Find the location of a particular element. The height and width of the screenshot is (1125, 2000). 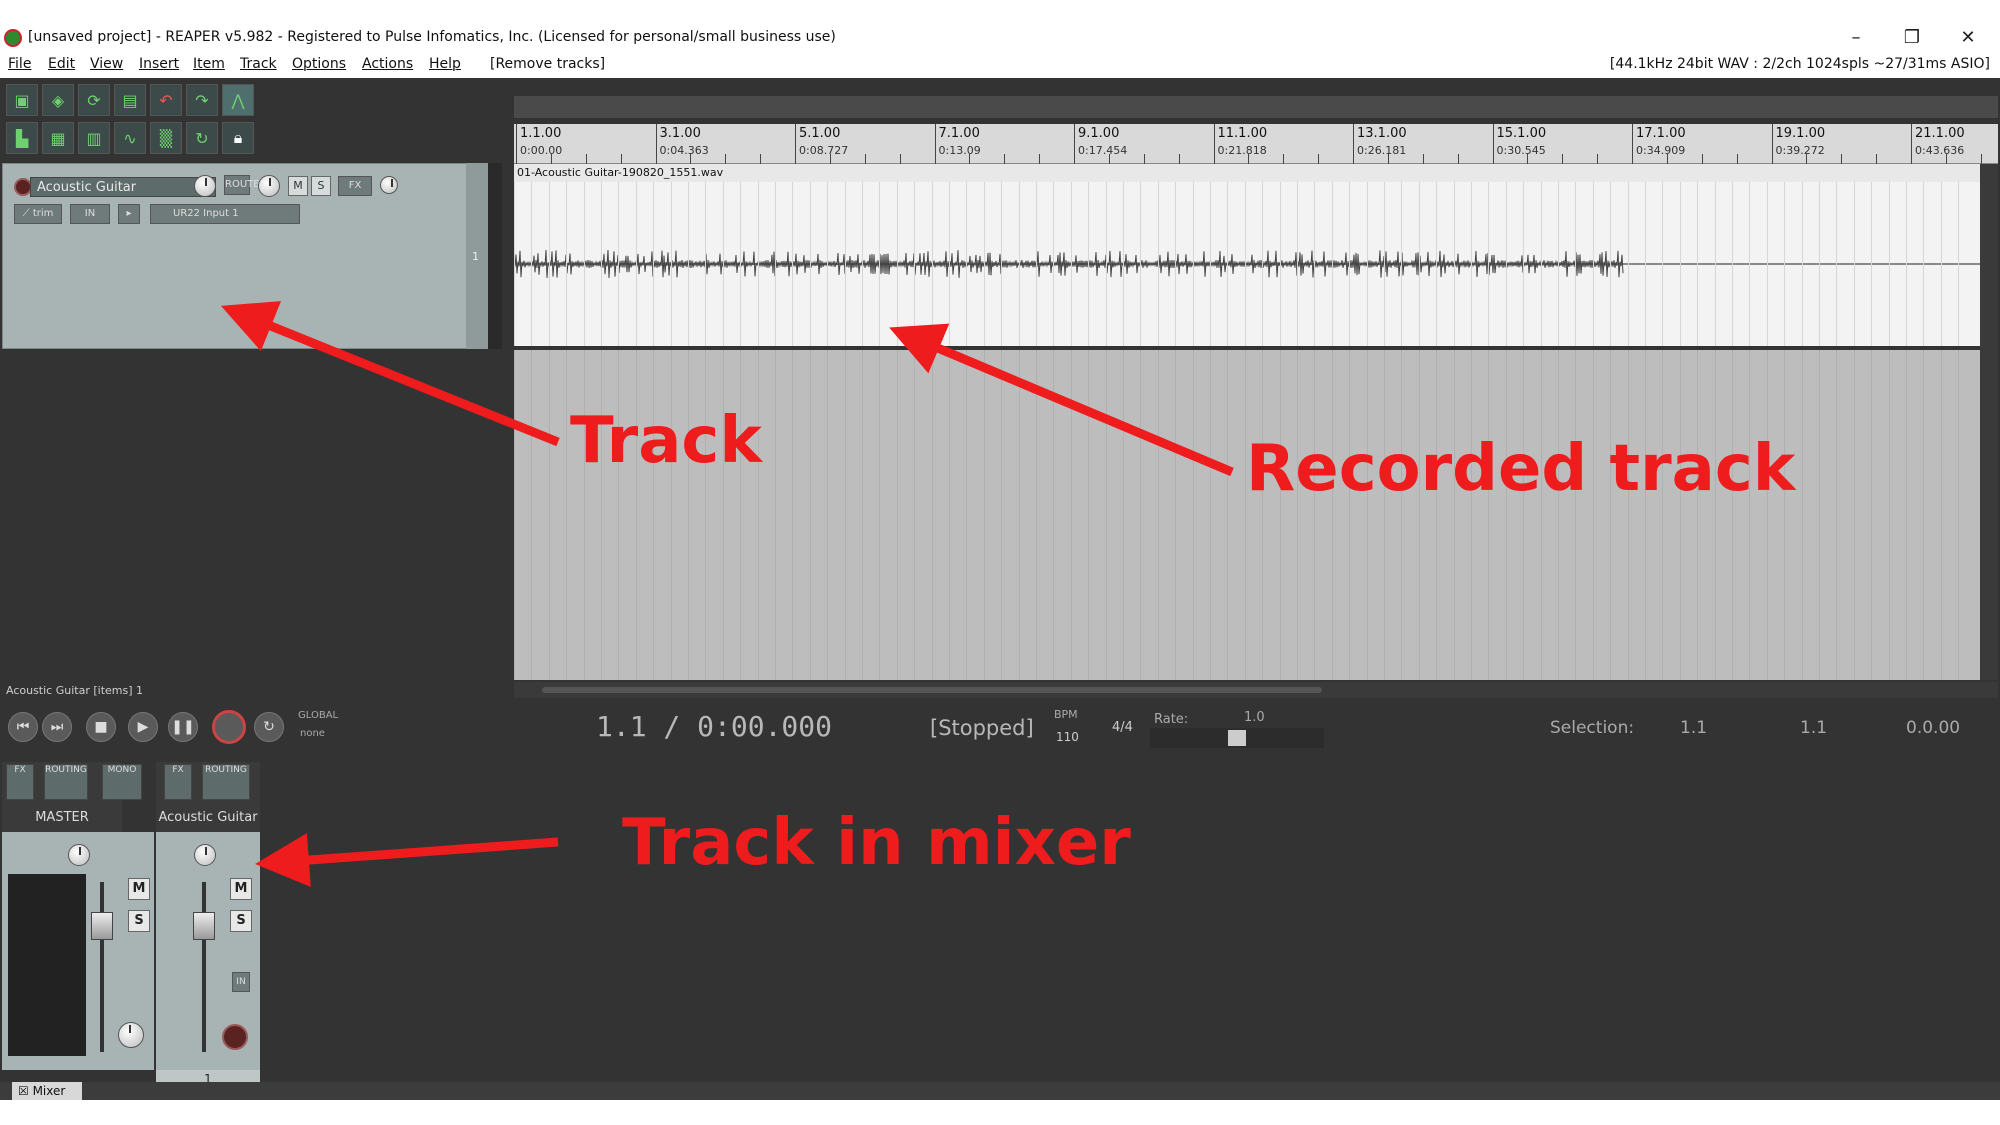

record-icon is located at coordinates (229, 727).